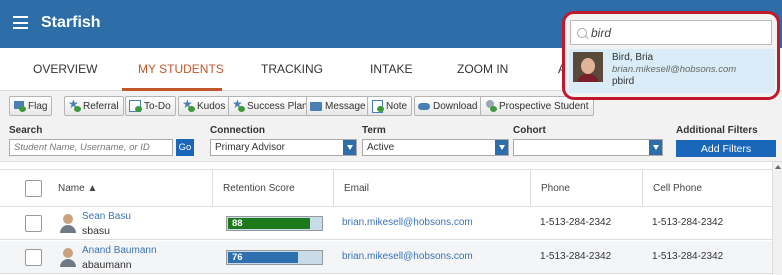 The image size is (782, 275). What do you see at coordinates (237, 223) in the screenshot?
I see `retention-score-value: 88` at bounding box center [237, 223].